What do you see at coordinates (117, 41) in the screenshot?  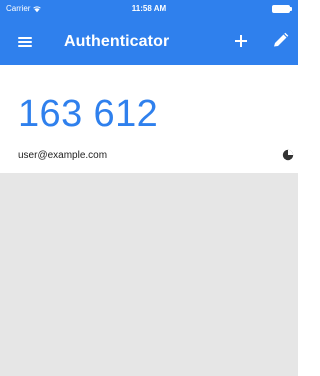 I see `app-title: Authenticator` at bounding box center [117, 41].